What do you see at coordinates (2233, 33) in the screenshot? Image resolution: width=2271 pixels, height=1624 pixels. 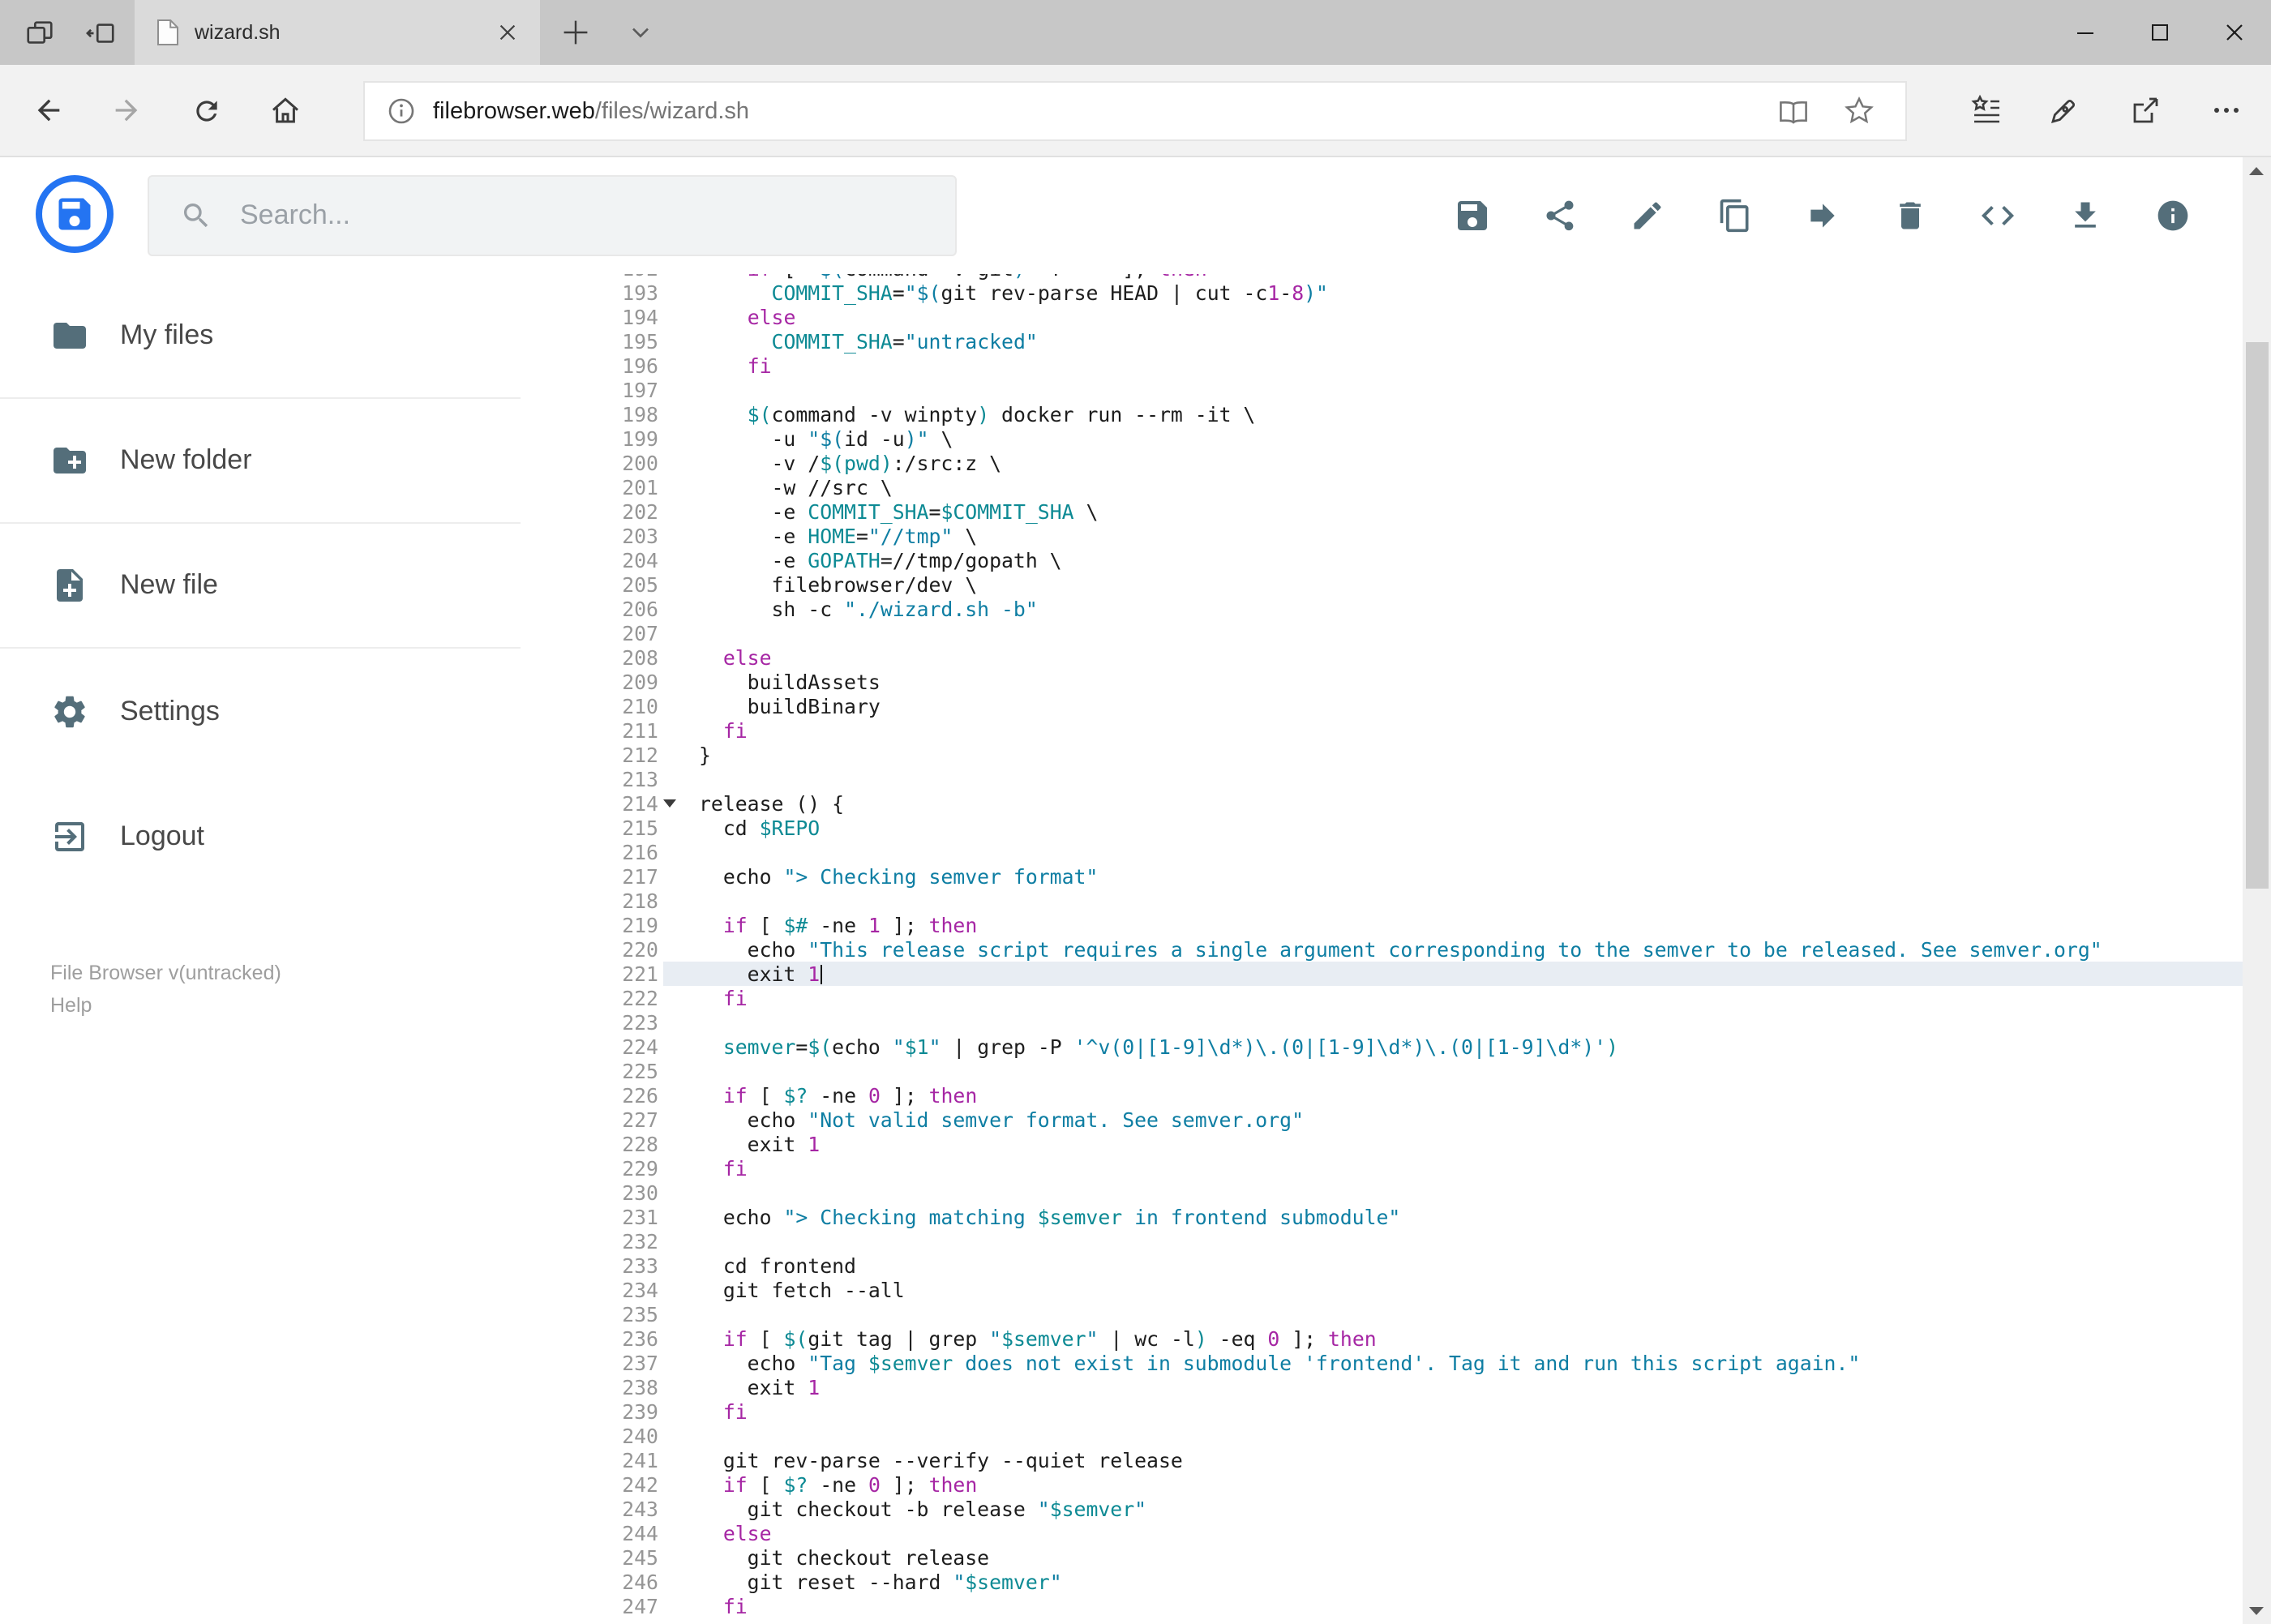 I see `close-window-button` at bounding box center [2233, 33].